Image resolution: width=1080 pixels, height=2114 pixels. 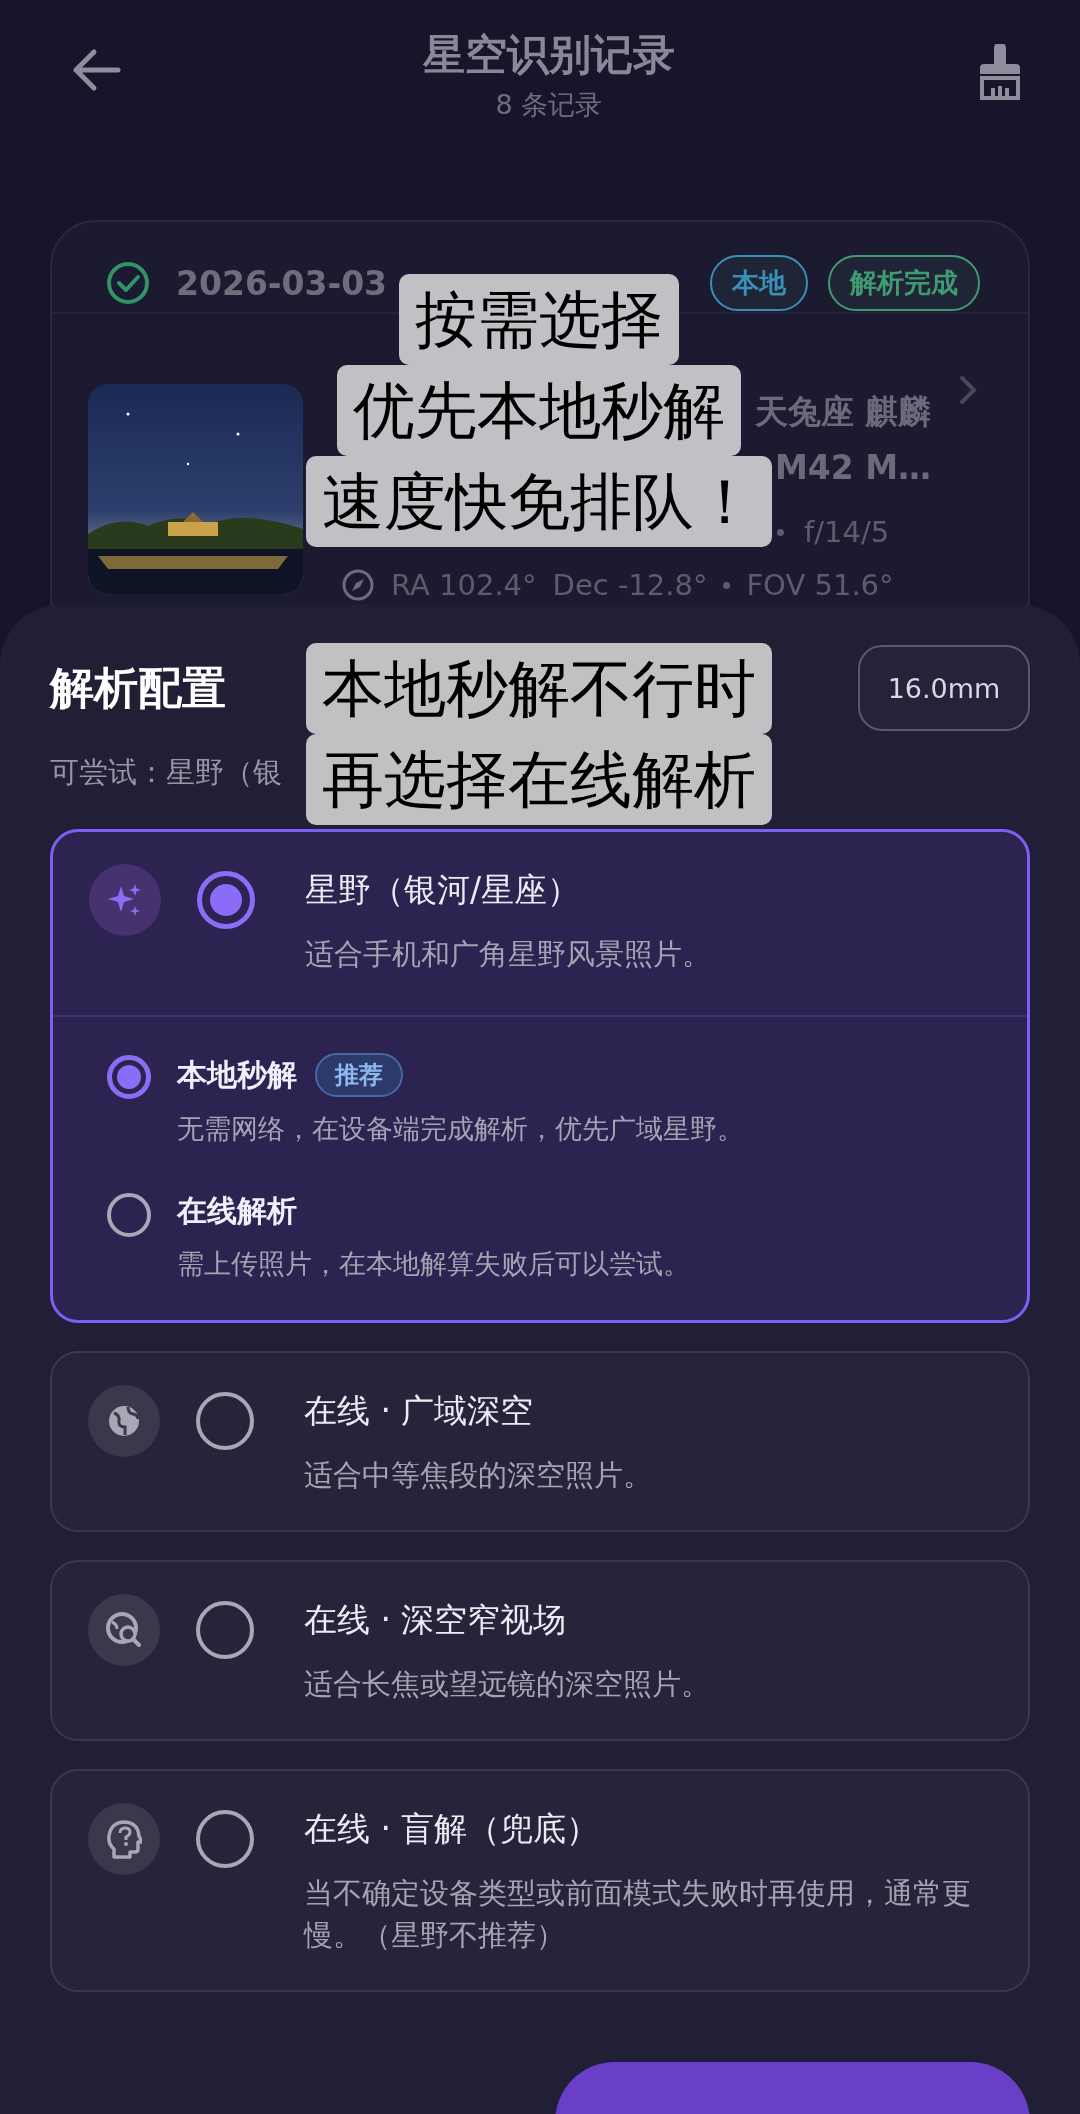 I want to click on caption-text: 本地秒解不行时, so click(x=539, y=688).